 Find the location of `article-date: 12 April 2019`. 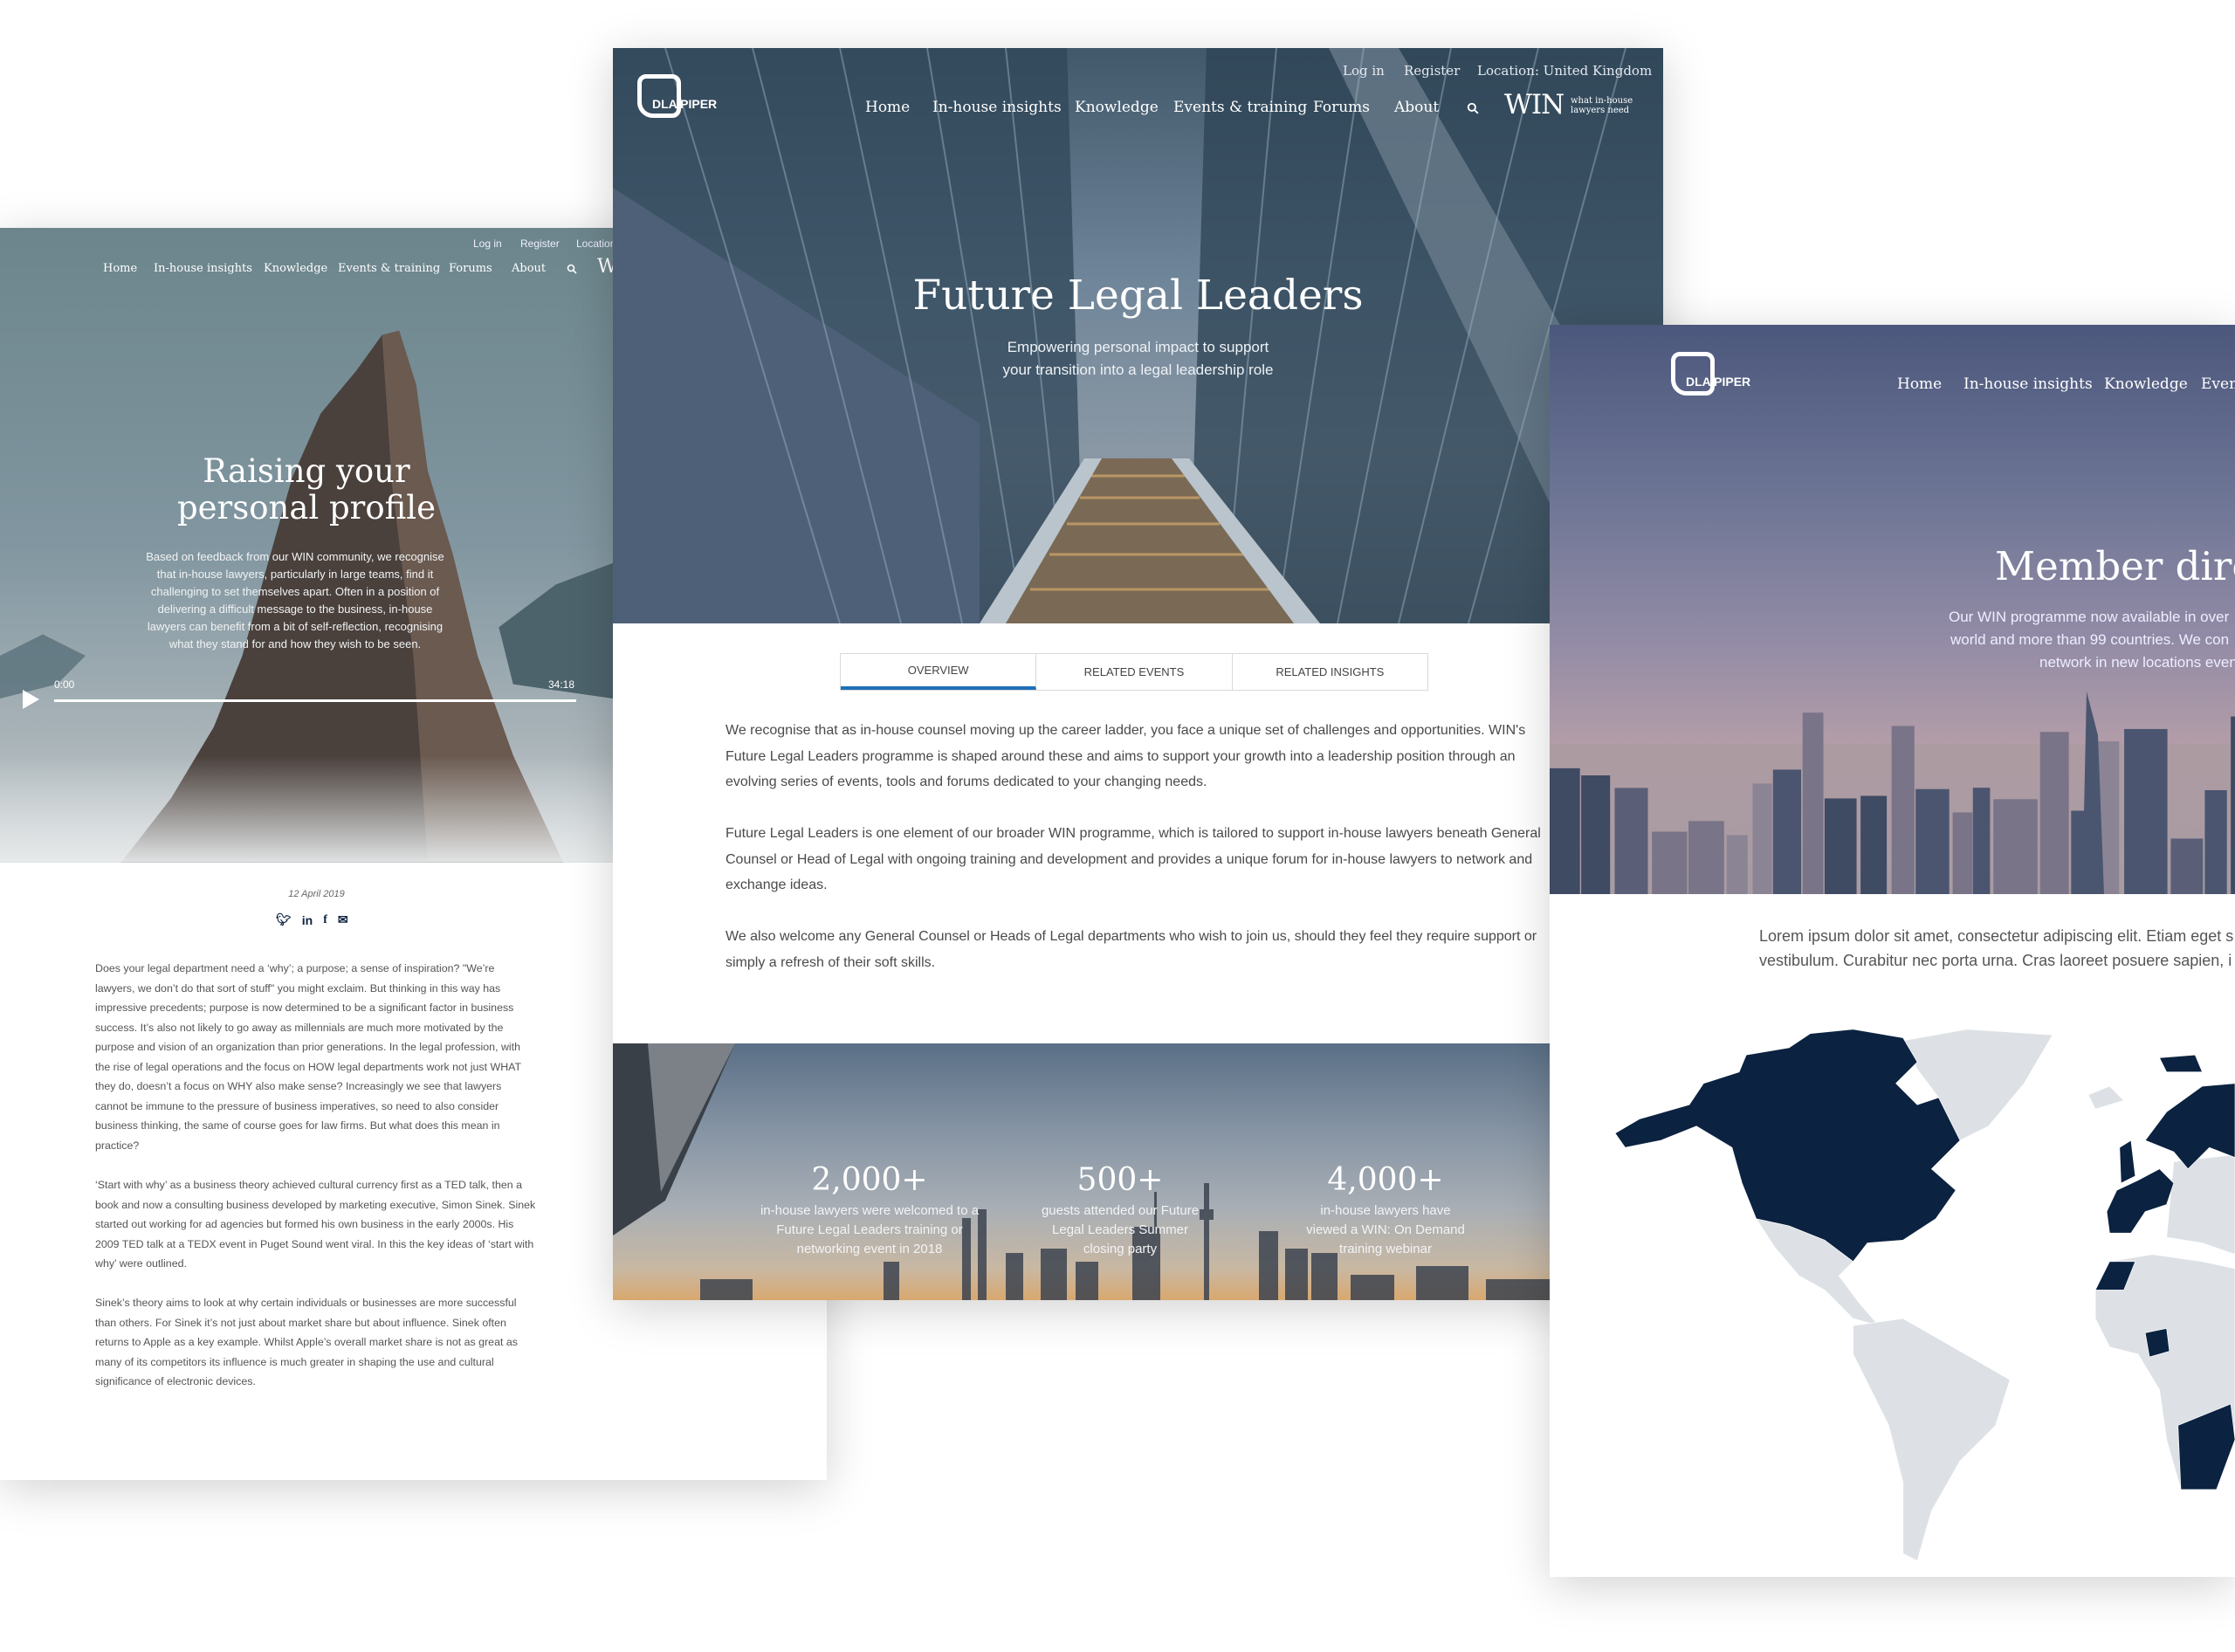

article-date: 12 April 2019 is located at coordinates (316, 894).